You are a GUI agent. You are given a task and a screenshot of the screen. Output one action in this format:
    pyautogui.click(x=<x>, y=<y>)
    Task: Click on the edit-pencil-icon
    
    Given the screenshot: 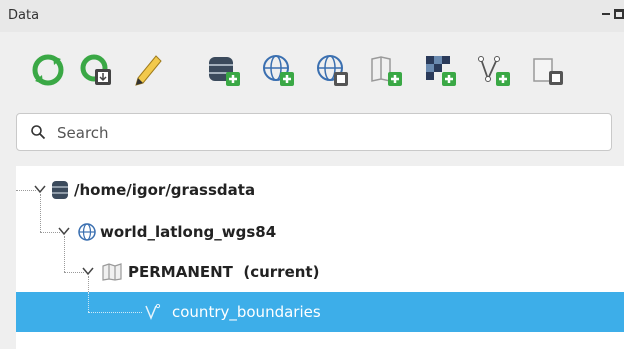 What is the action you would take?
    pyautogui.click(x=148, y=70)
    